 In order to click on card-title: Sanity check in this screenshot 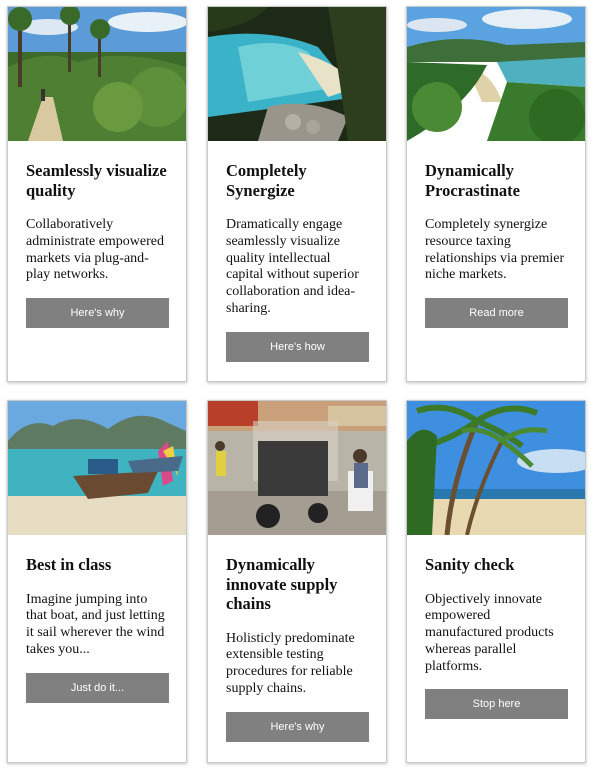, I will do `click(470, 564)`.